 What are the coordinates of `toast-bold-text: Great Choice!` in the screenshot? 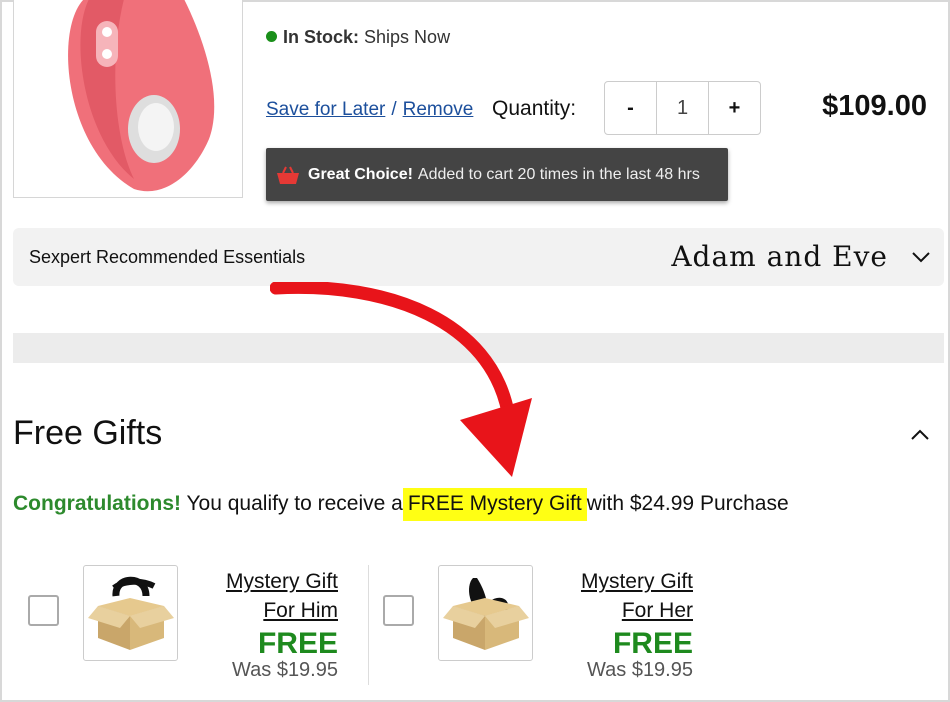 It's located at (360, 174).